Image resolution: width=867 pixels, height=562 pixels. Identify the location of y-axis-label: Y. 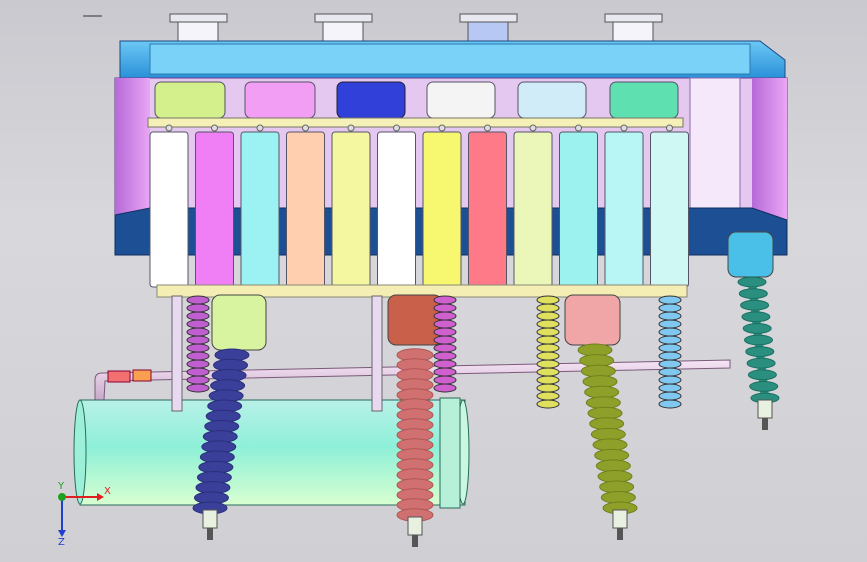
(61, 486).